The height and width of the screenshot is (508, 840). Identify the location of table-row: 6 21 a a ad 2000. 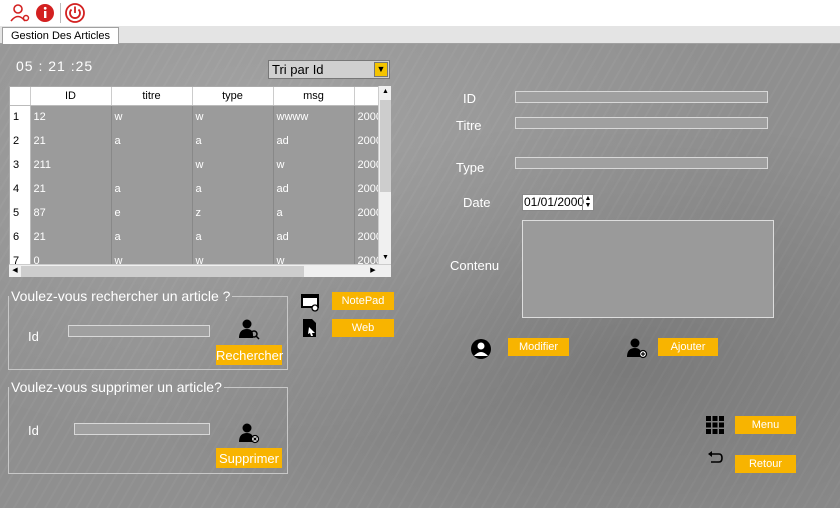
(197, 237).